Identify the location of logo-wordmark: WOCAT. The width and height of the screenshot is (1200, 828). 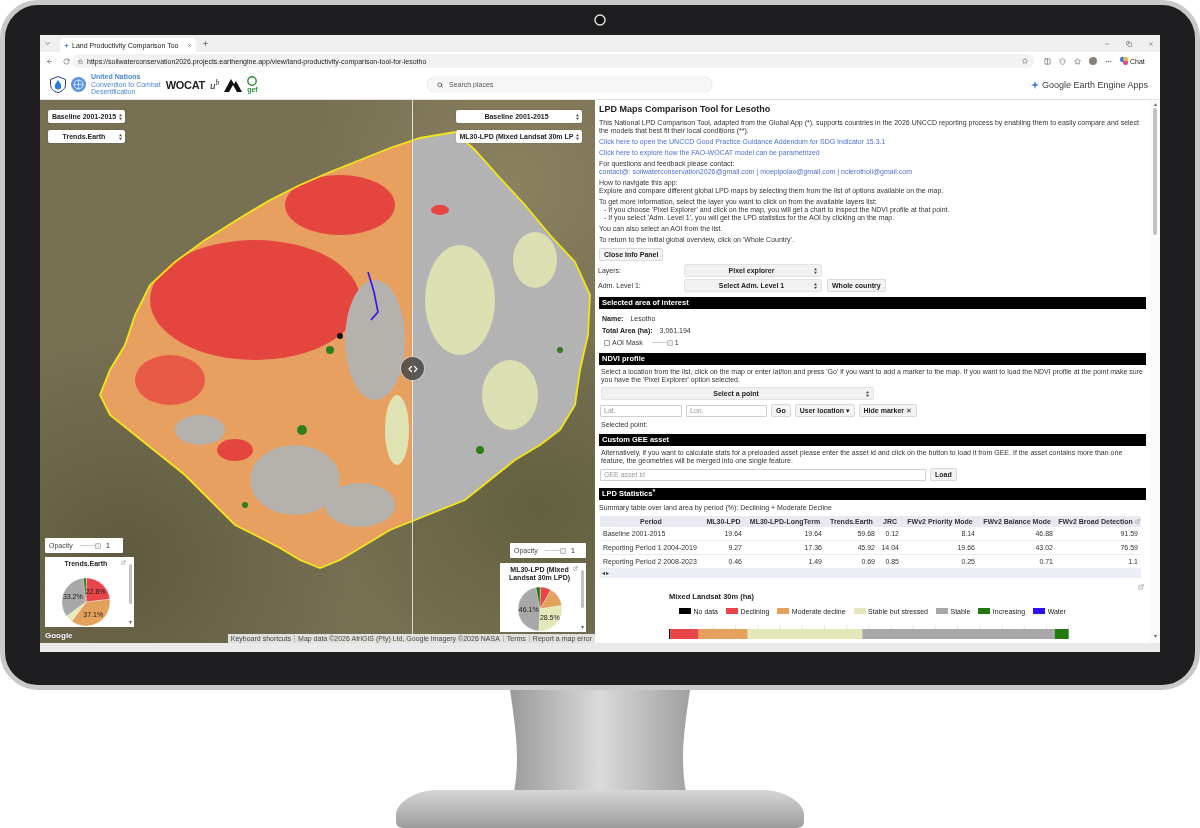
(185, 84).